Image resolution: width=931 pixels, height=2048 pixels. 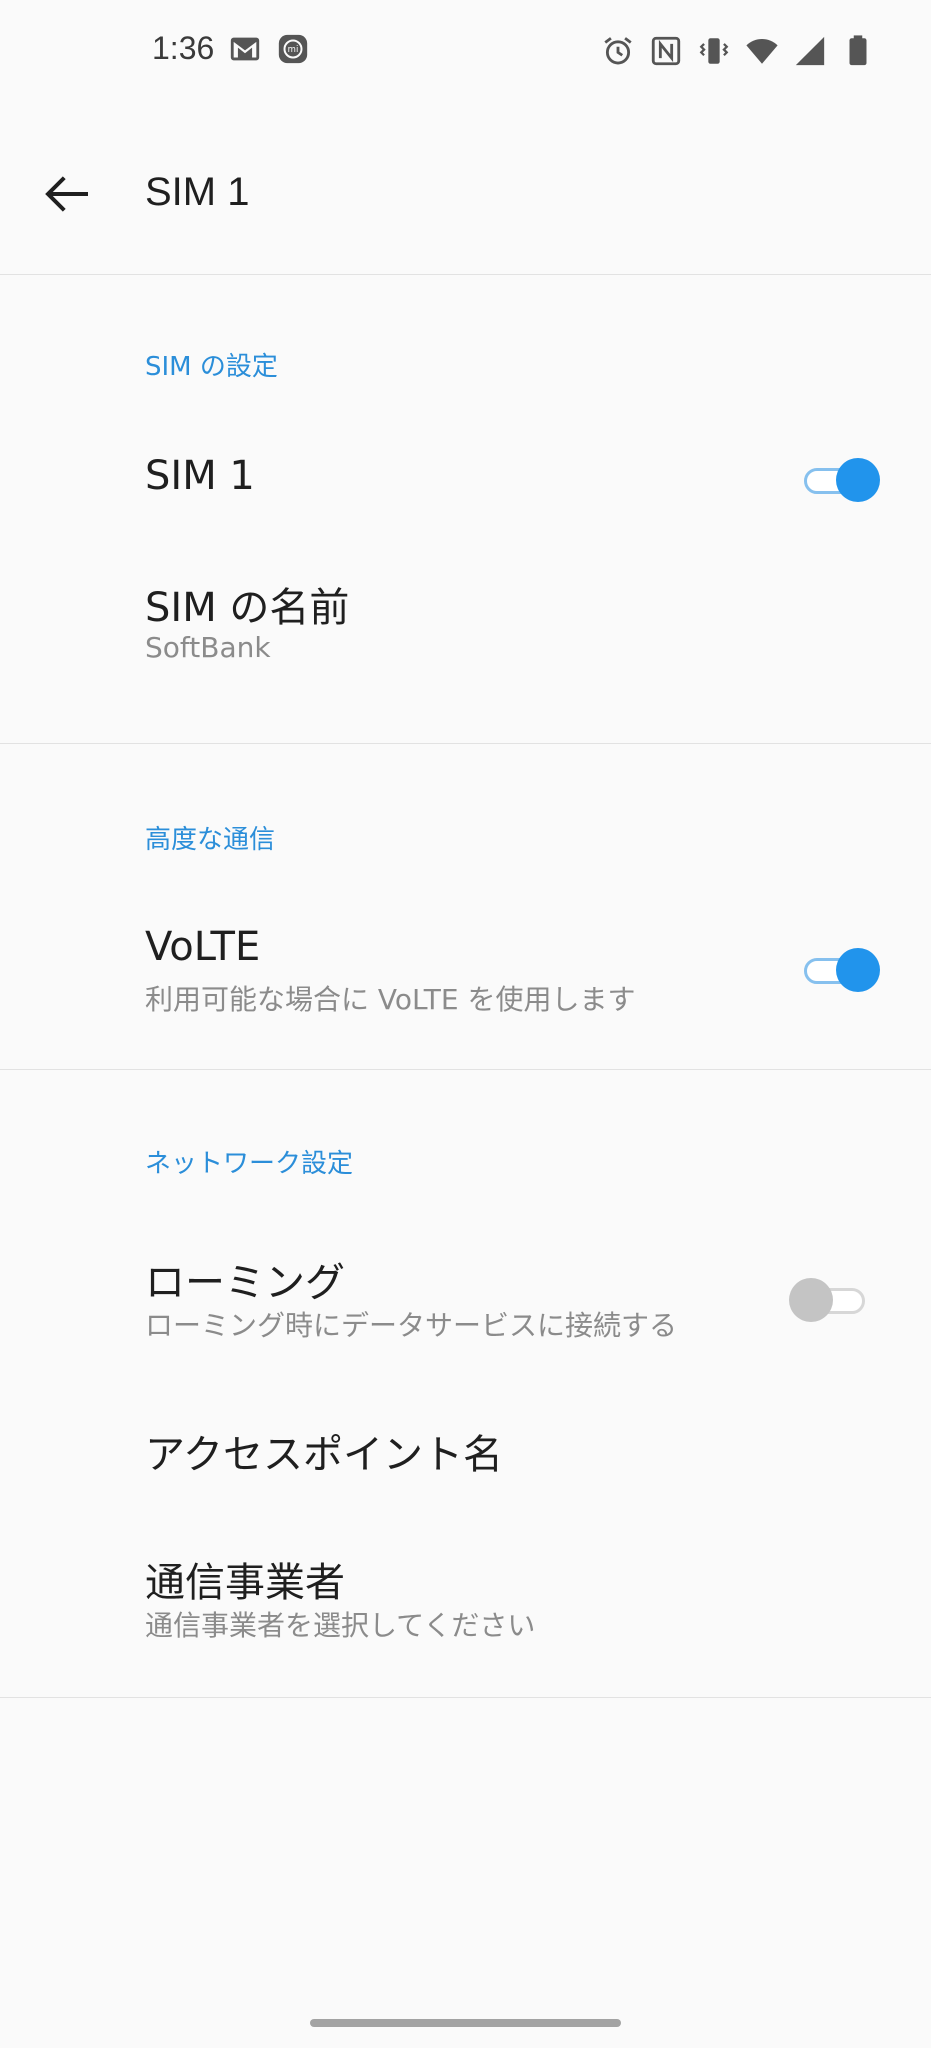 I want to click on section-header-network-settings: ネットワーク設定, so click(x=249, y=1164).